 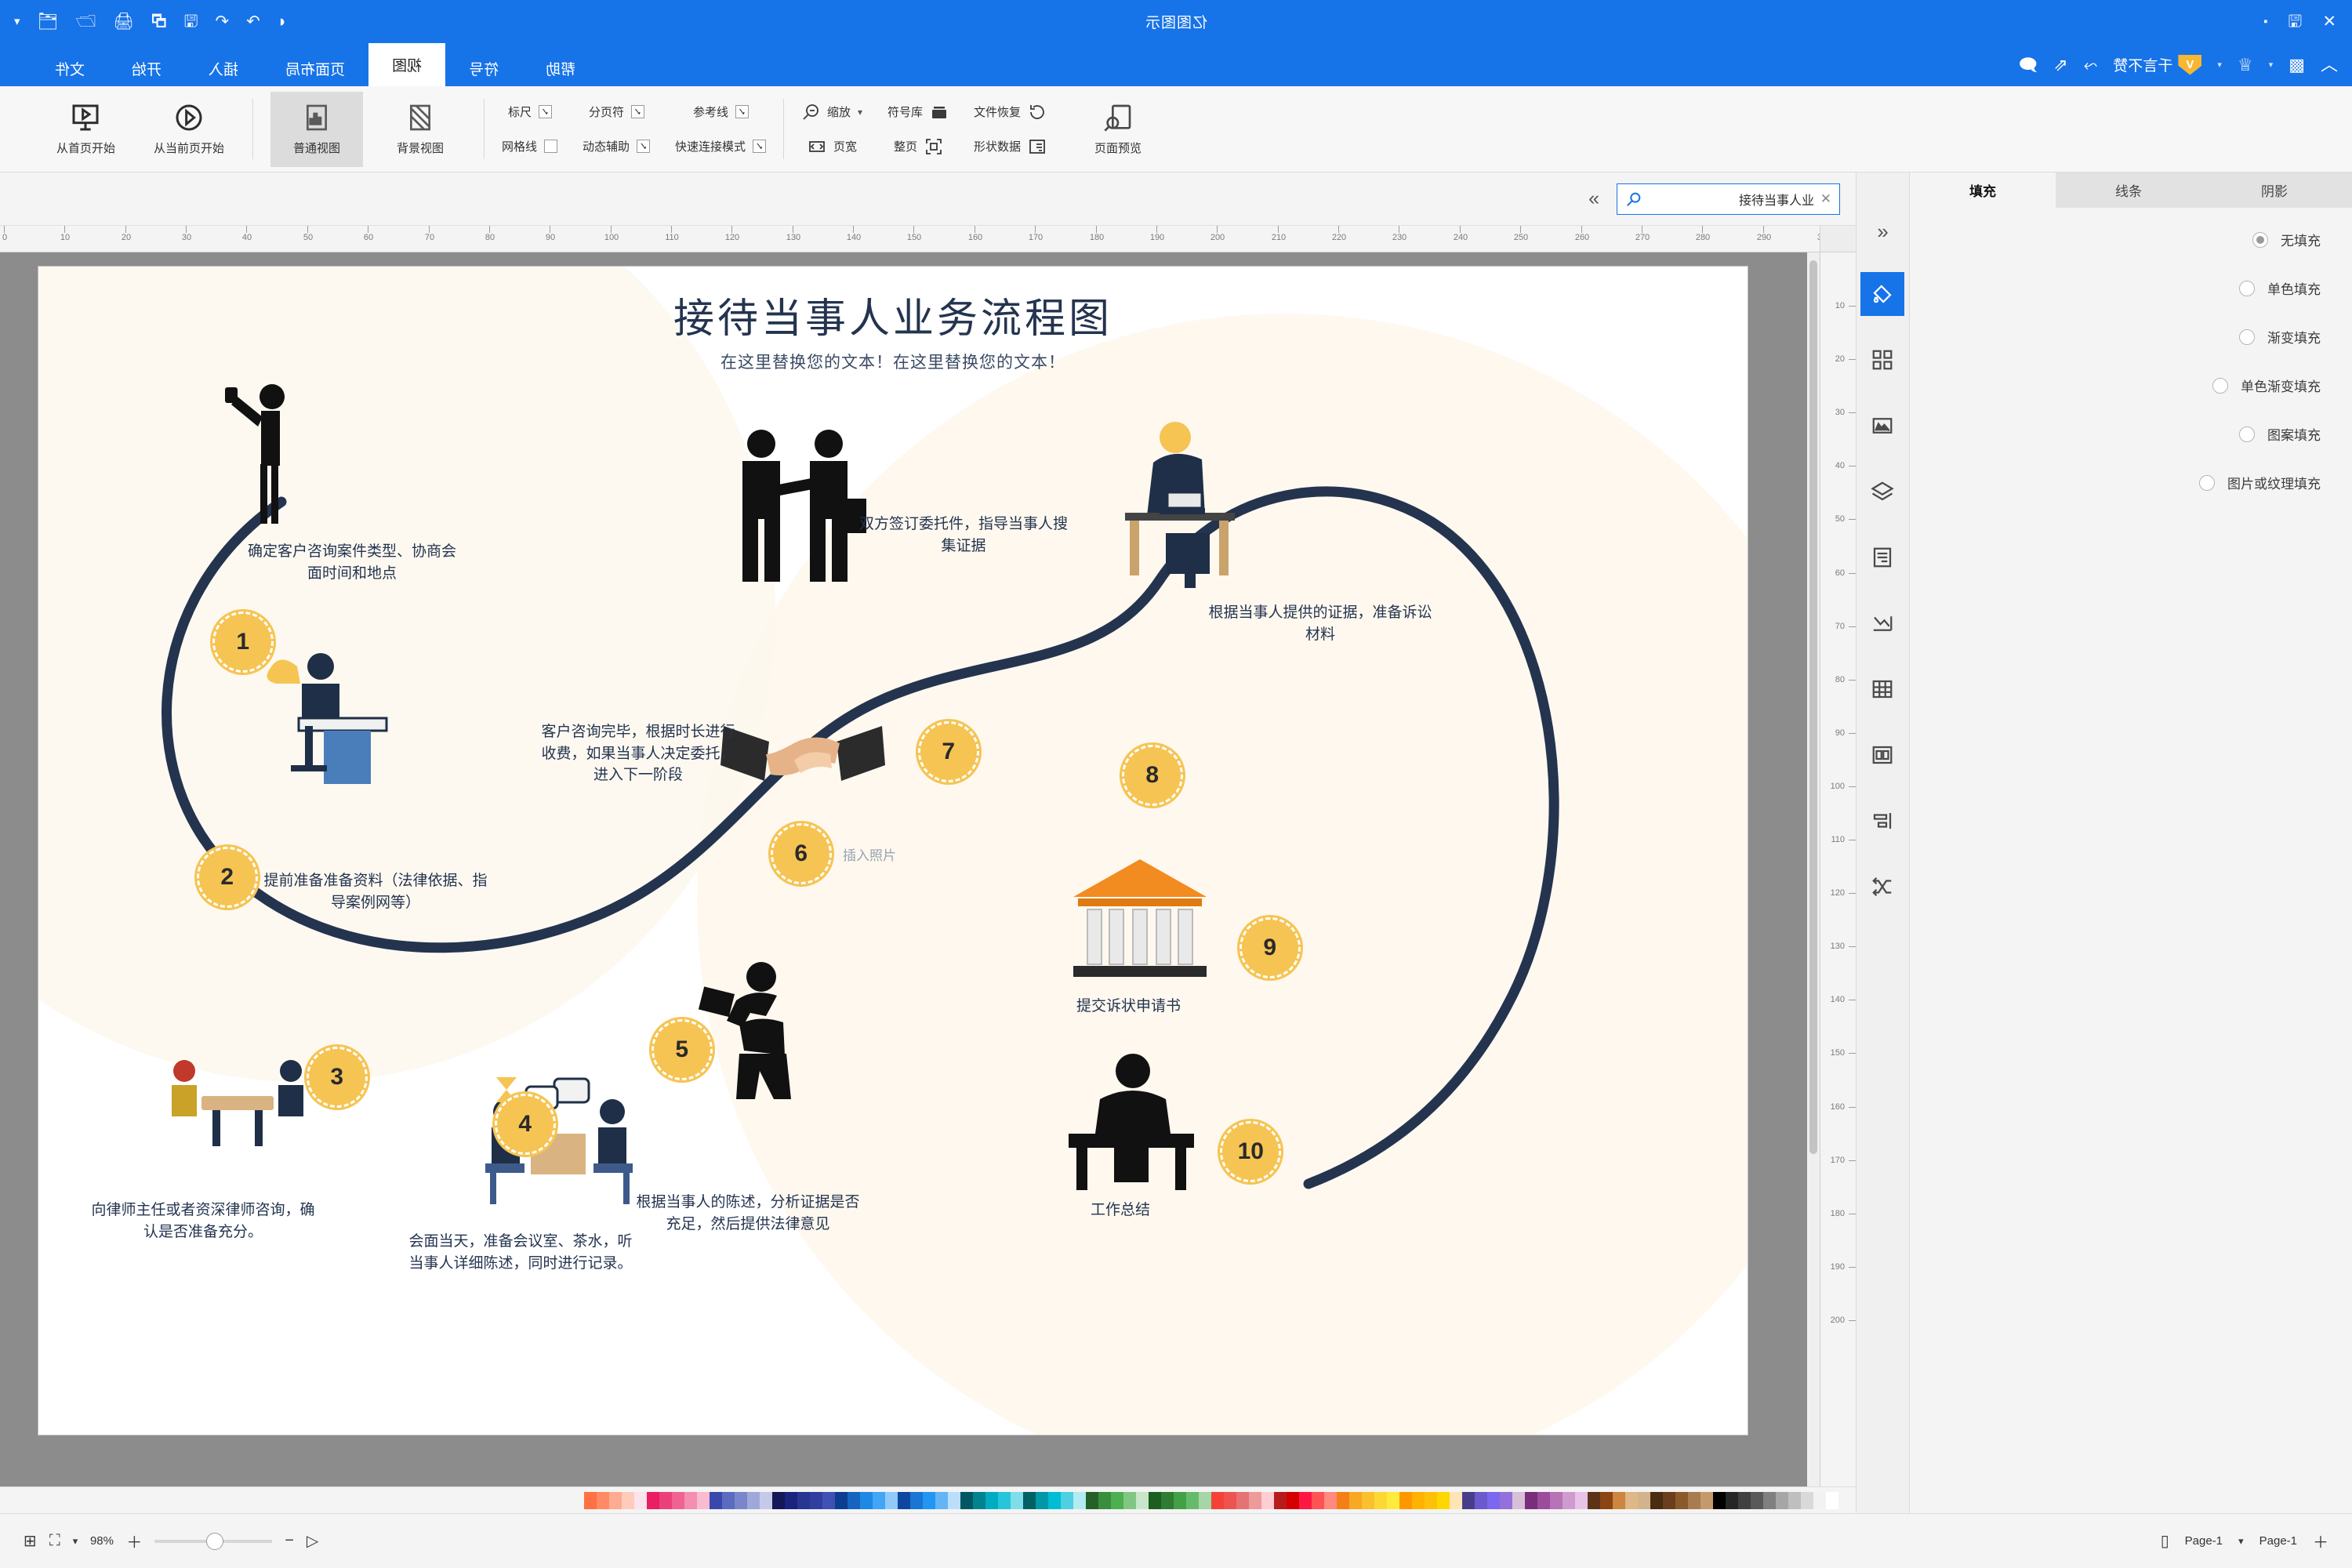 I want to click on ruler-checkbox-row: 标尺, so click(x=530, y=112).